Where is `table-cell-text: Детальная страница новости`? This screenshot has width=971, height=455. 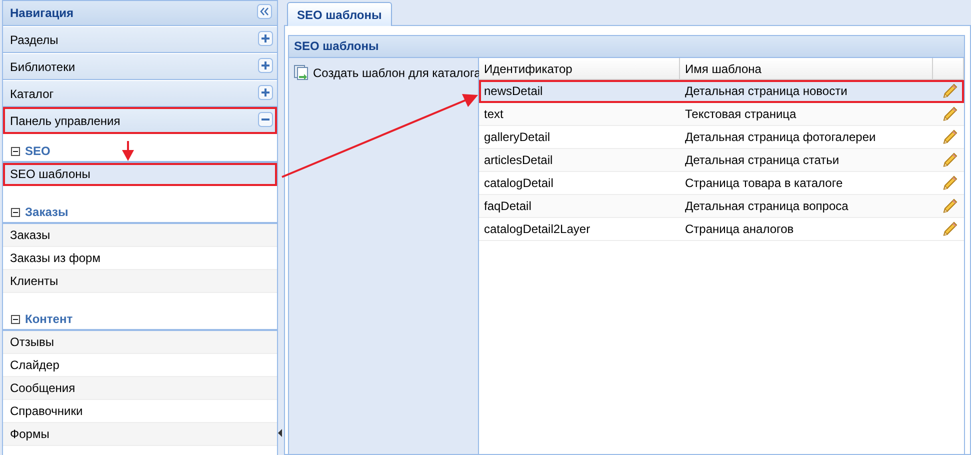 table-cell-text: Детальная страница новости is located at coordinates (766, 91).